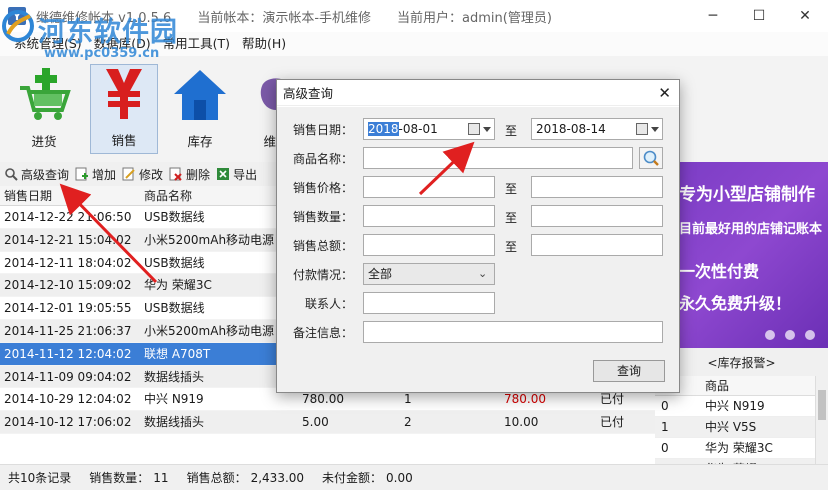 The height and width of the screenshot is (490, 828). I want to click on watermark-url: www.pc0359.cn, so click(102, 53).